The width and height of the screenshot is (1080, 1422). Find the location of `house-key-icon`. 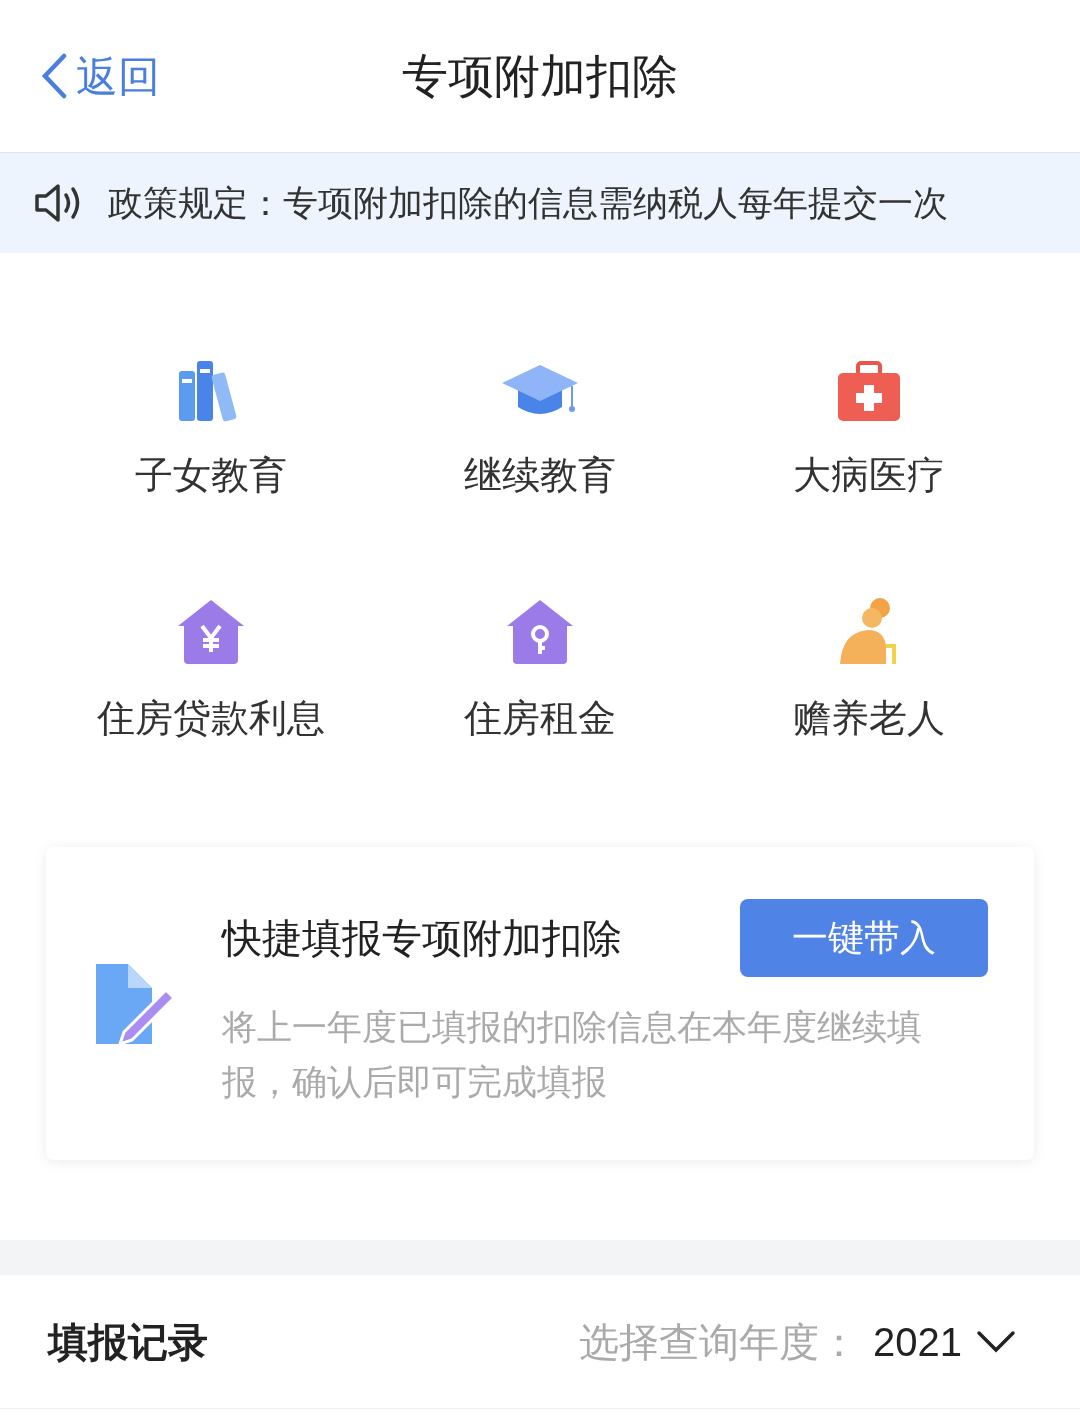

house-key-icon is located at coordinates (540, 632).